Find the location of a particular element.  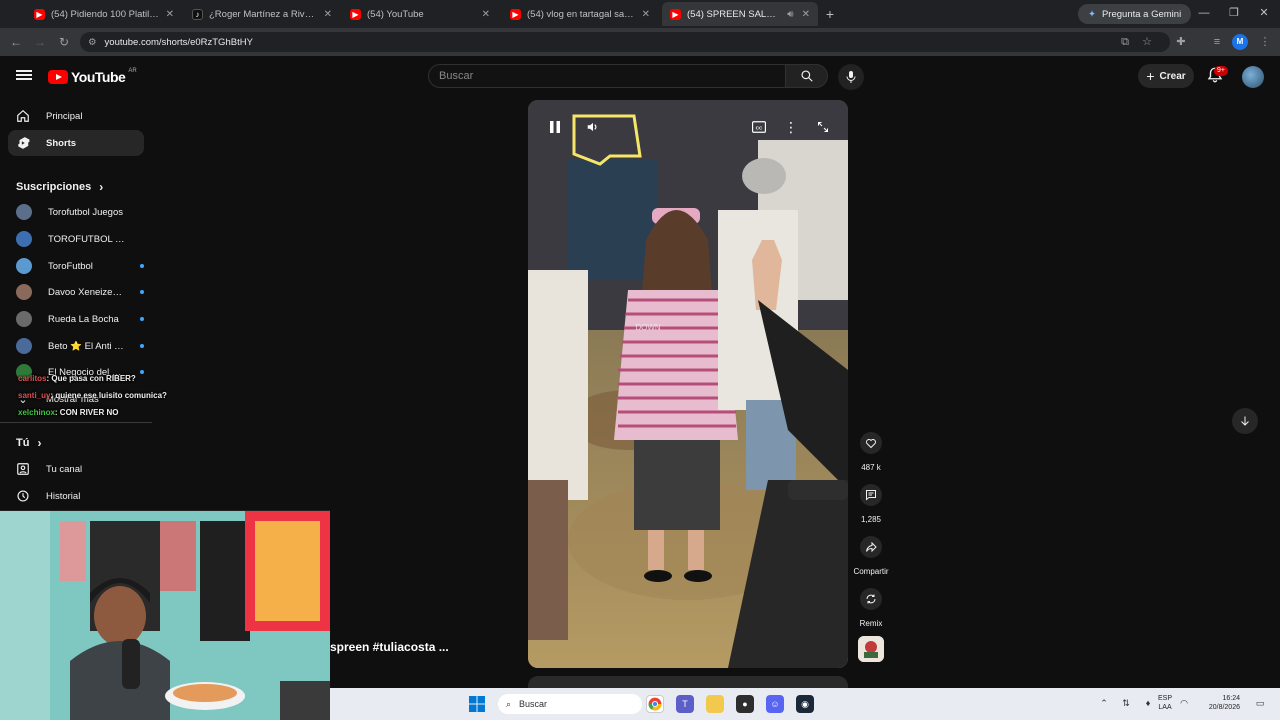

fullscreen-icon is located at coordinates (823, 127).